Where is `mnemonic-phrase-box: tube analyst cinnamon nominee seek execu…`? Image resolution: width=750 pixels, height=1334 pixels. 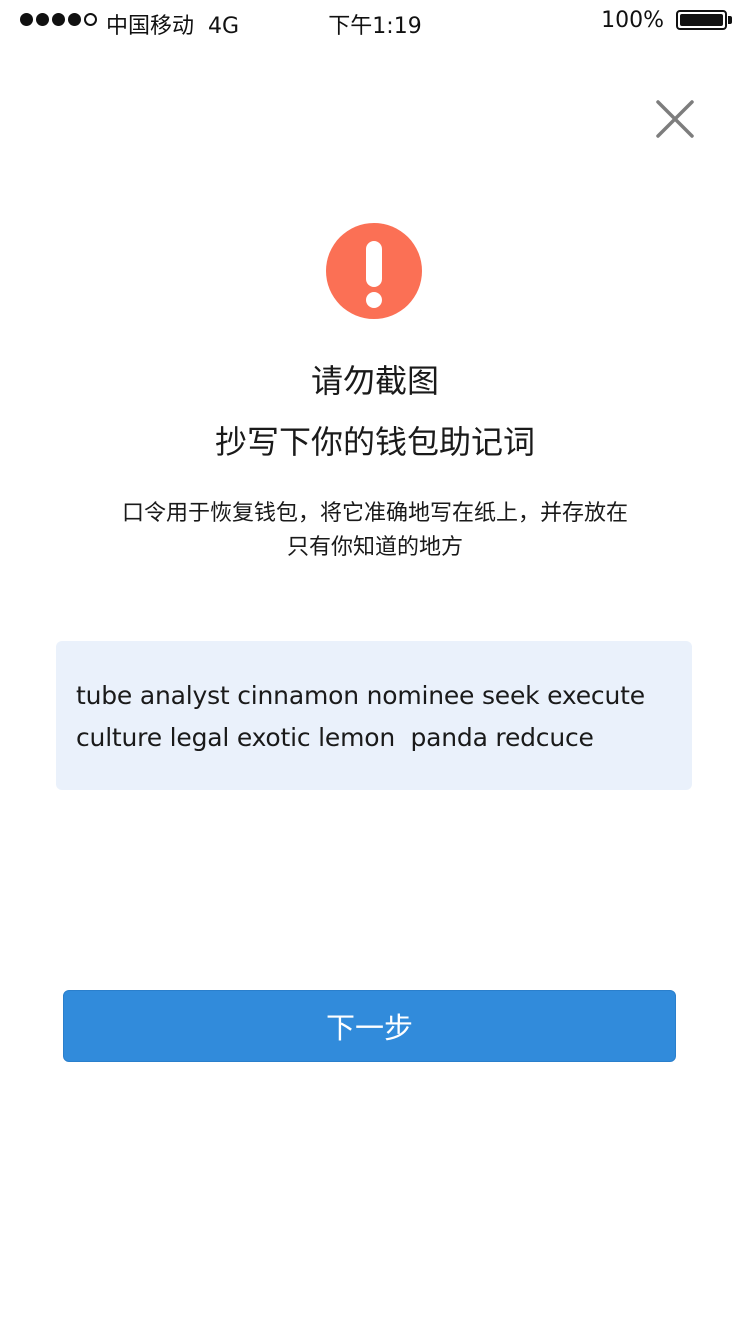
mnemonic-phrase-box: tube analyst cinnamon nominee seek execu… is located at coordinates (374, 715).